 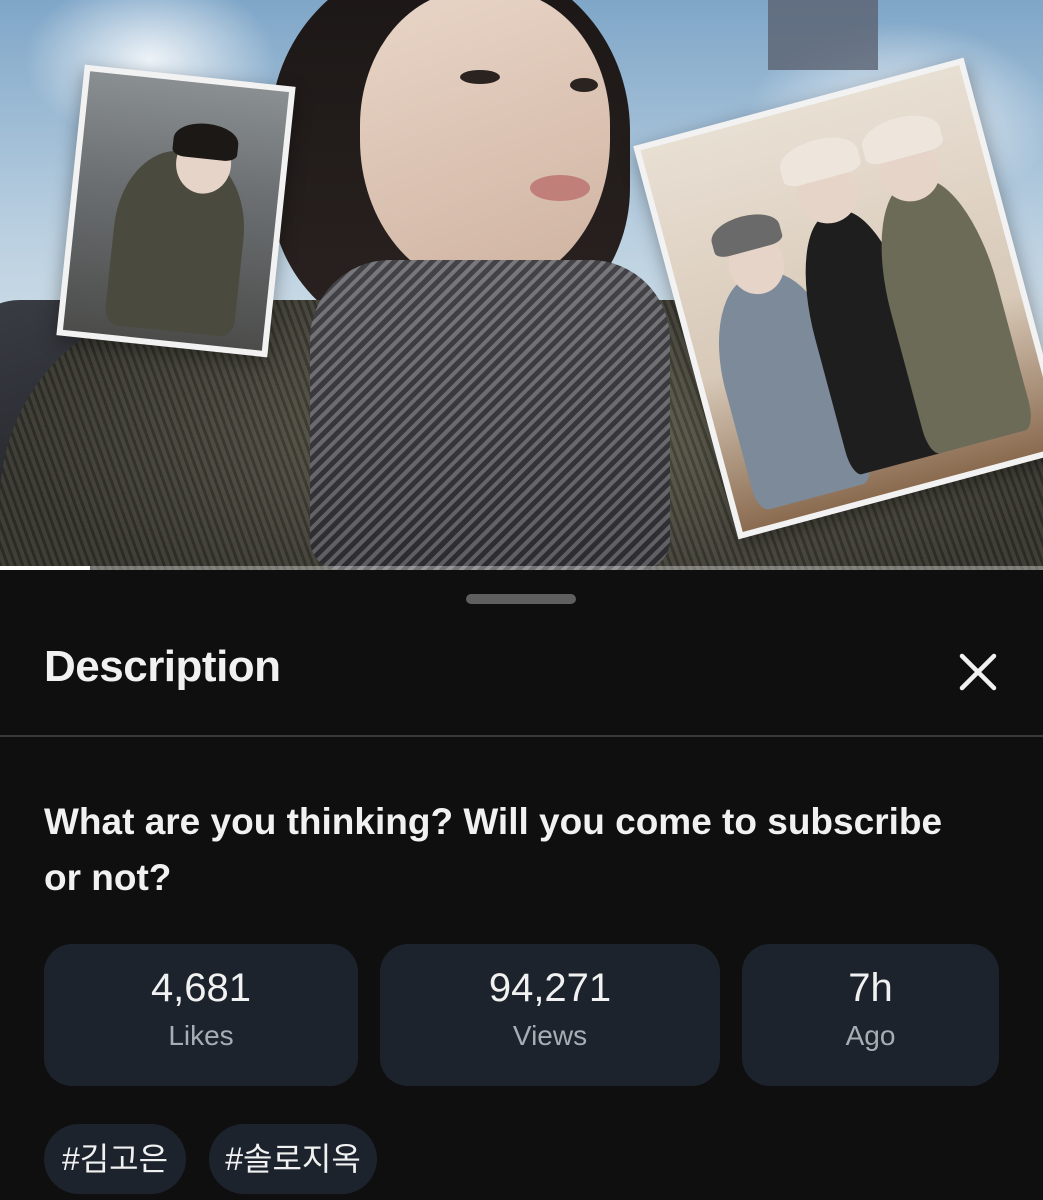 What do you see at coordinates (521, 599) in the screenshot?
I see `drag-handle` at bounding box center [521, 599].